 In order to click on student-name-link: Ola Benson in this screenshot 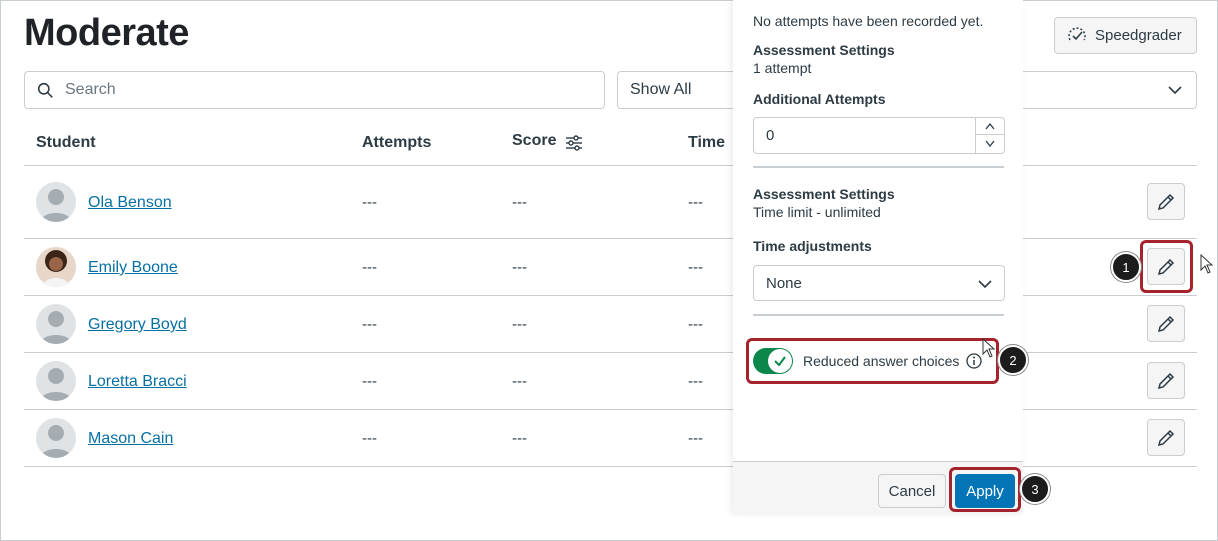, I will do `click(130, 203)`.